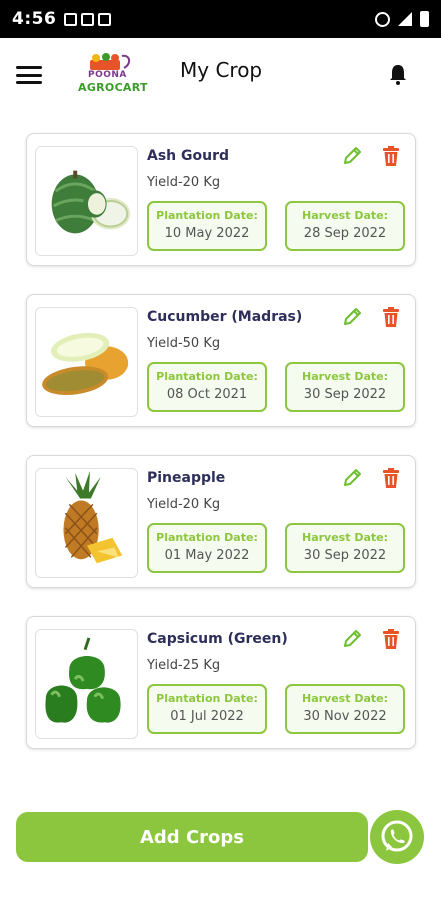  I want to click on notification-icons, so click(88, 19).